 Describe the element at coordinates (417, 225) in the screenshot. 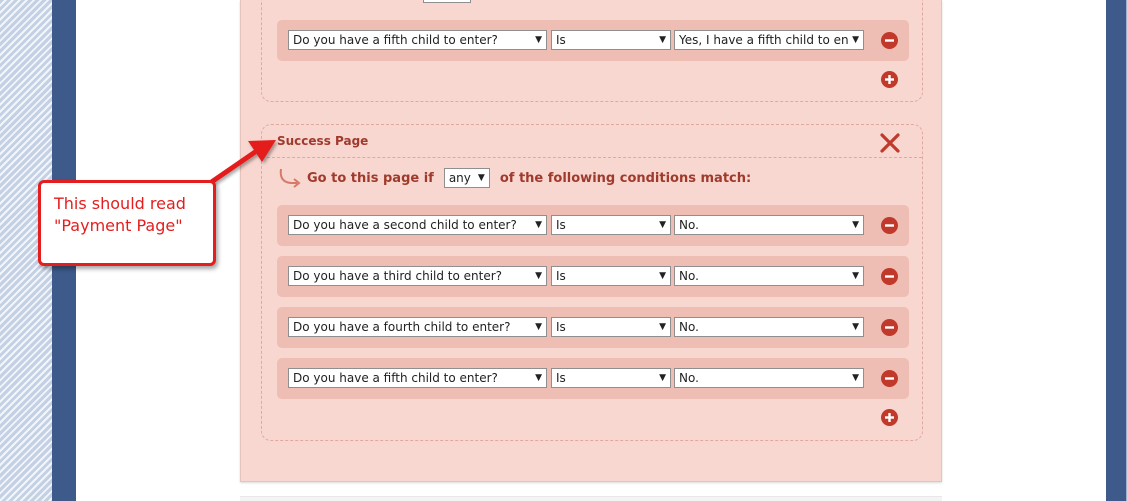

I see `condition-field-select: Do you have a second child to enter? ▼` at that location.